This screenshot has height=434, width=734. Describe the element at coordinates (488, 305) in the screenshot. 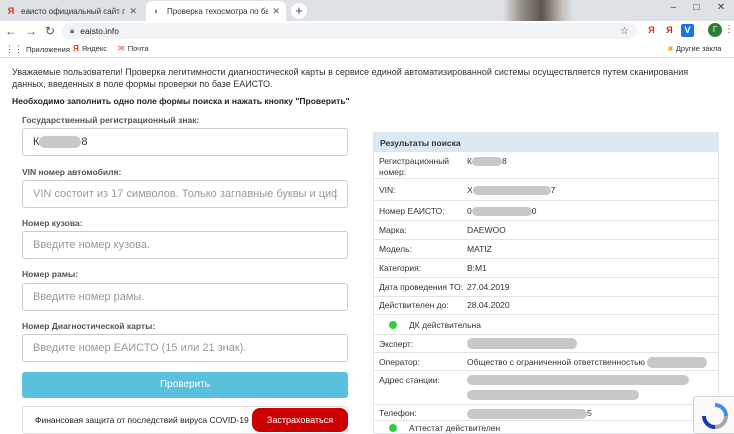

I see `result-value: 28.04.2020` at that location.